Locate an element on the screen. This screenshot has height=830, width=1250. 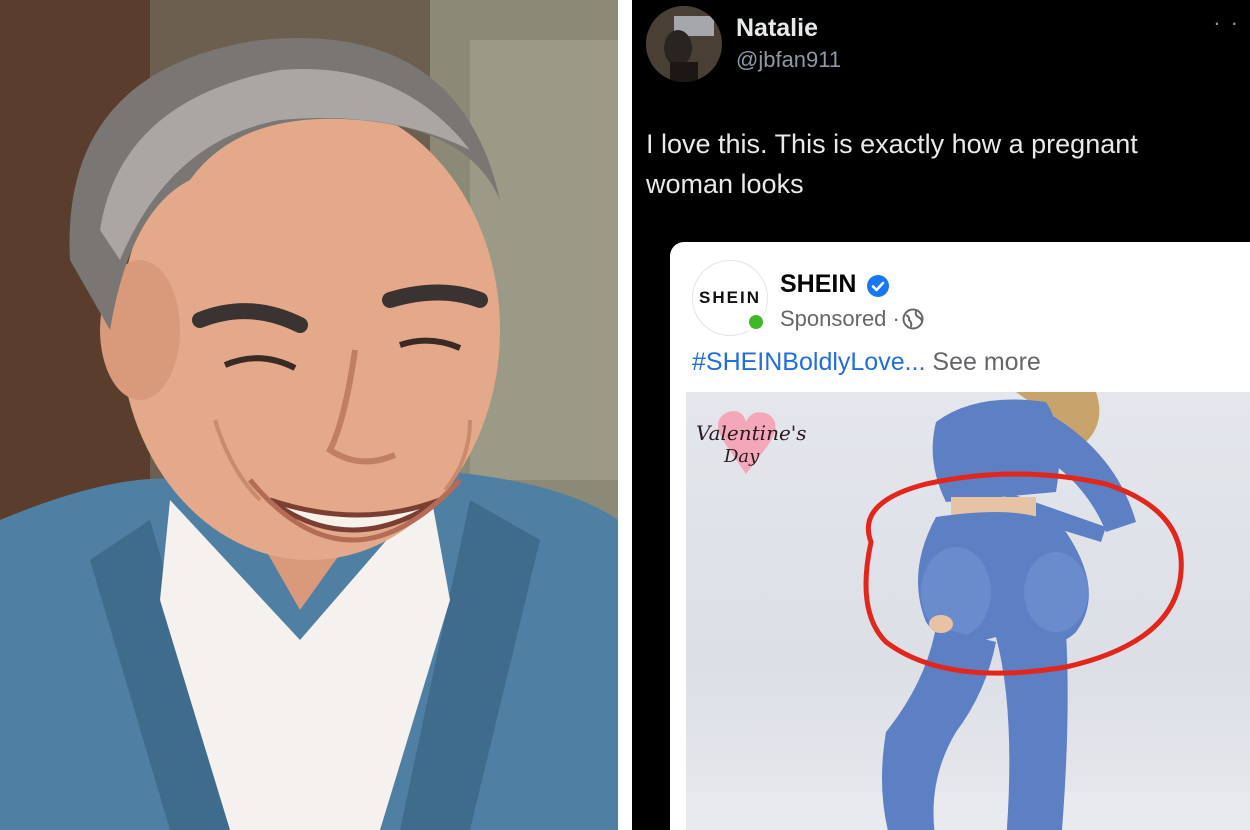
ad-caption: #SHEINBoldlyLove... See more is located at coordinates (866, 362).